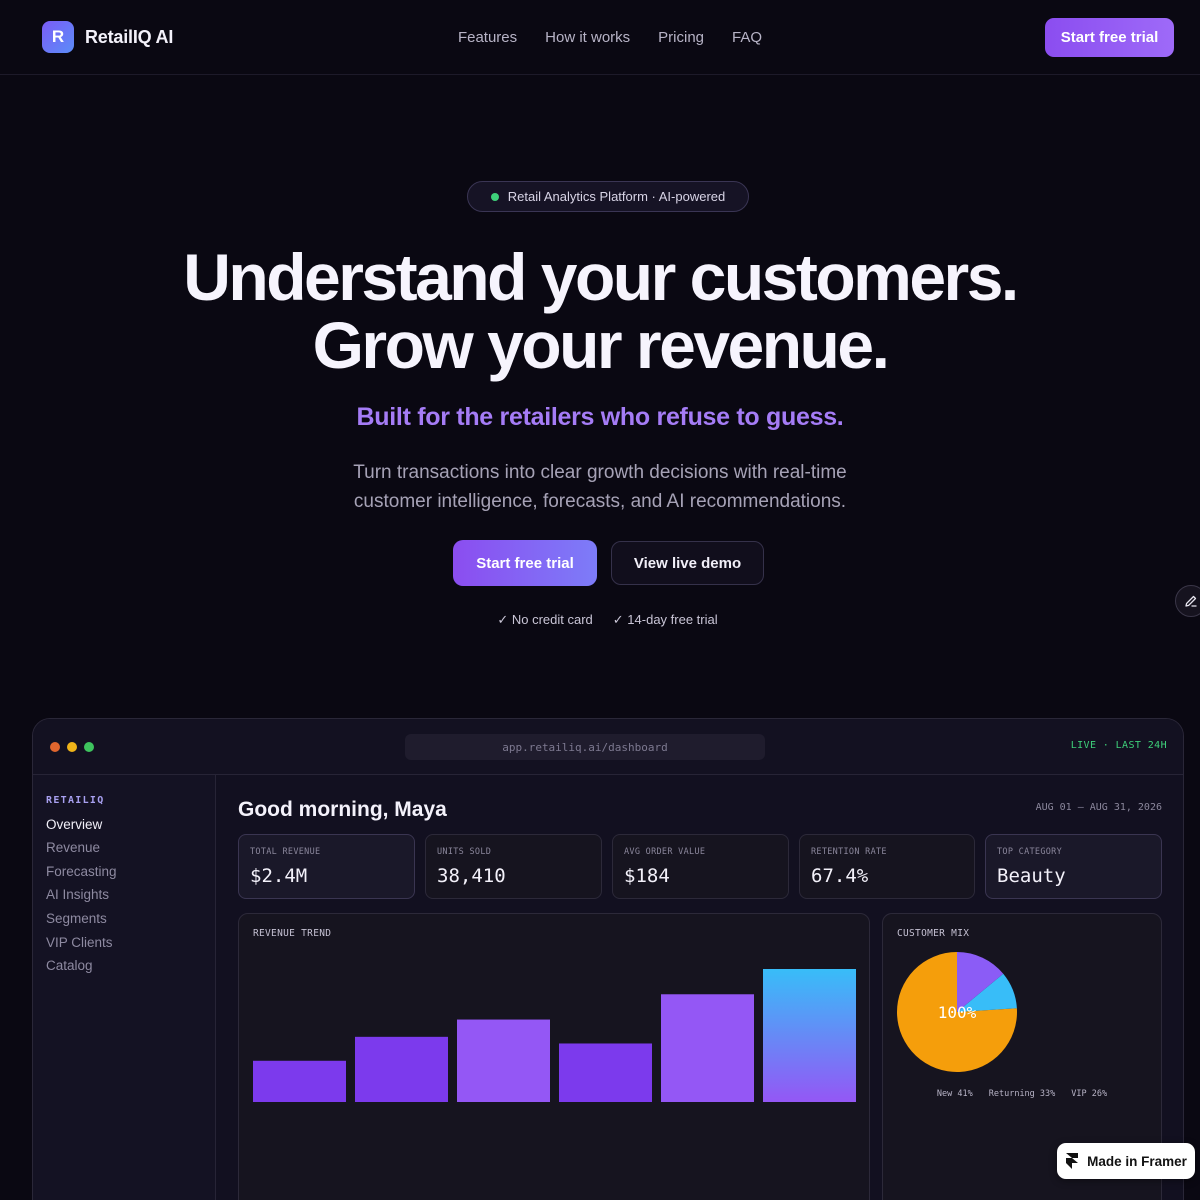 The height and width of the screenshot is (1200, 1200). Describe the element at coordinates (494, 196) in the screenshot. I see `status-dot-icon` at that location.